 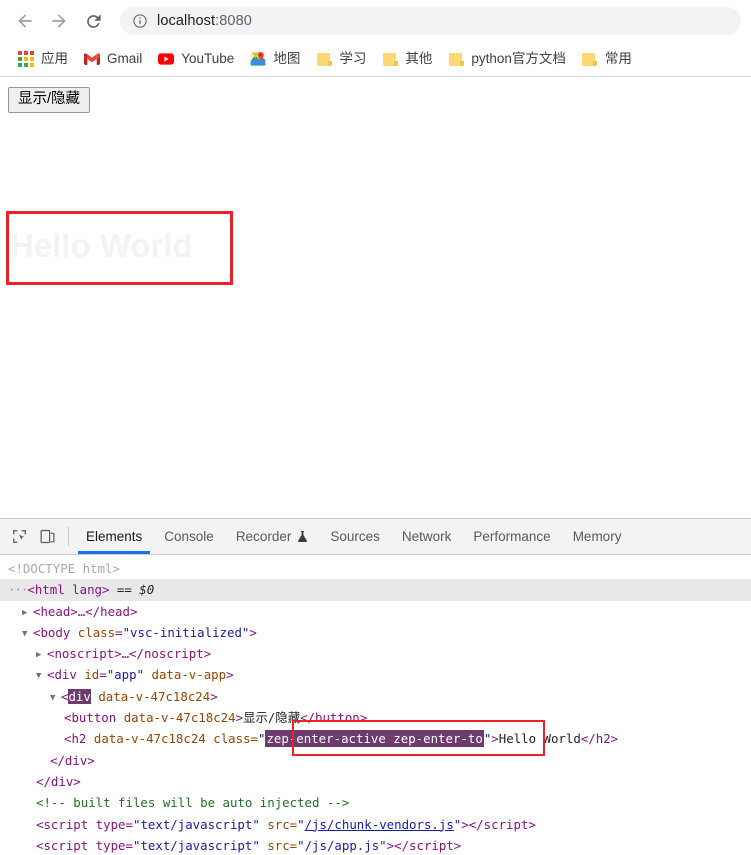 I want to click on info-circle-icon, so click(x=140, y=21).